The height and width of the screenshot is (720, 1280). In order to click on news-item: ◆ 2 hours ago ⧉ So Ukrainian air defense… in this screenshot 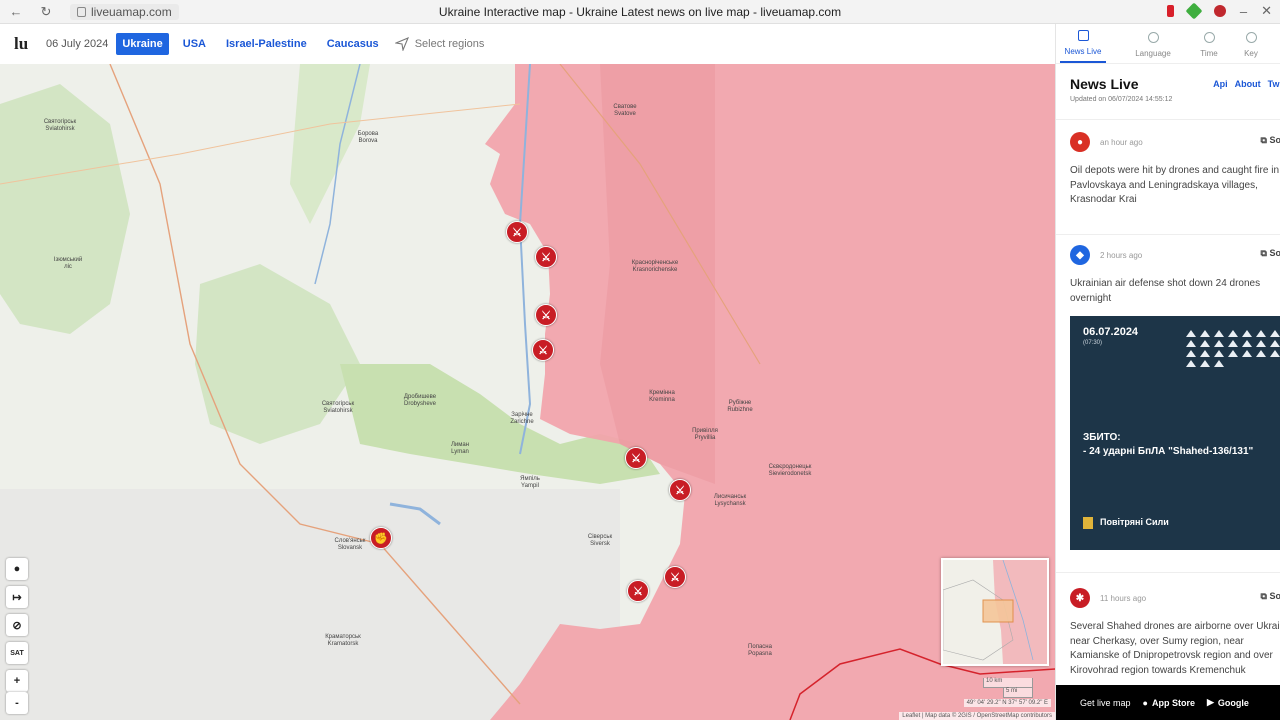, I will do `click(1168, 275)`.